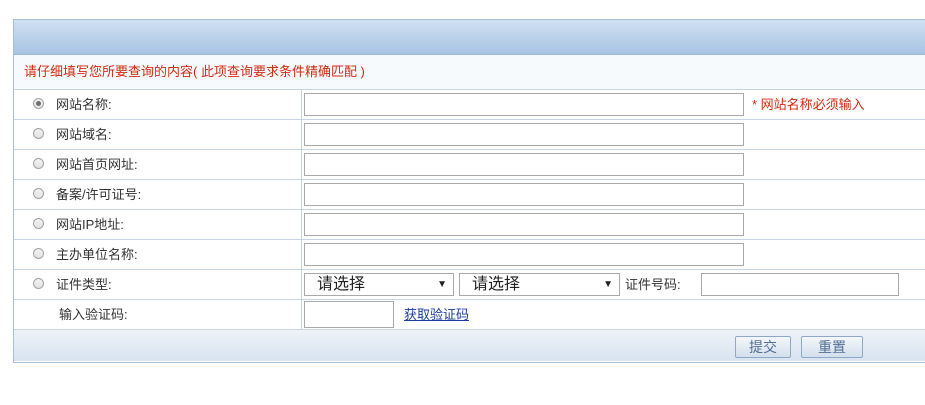 The width and height of the screenshot is (925, 405). I want to click on row-site-ip: 网站IP地址:, so click(469, 225).